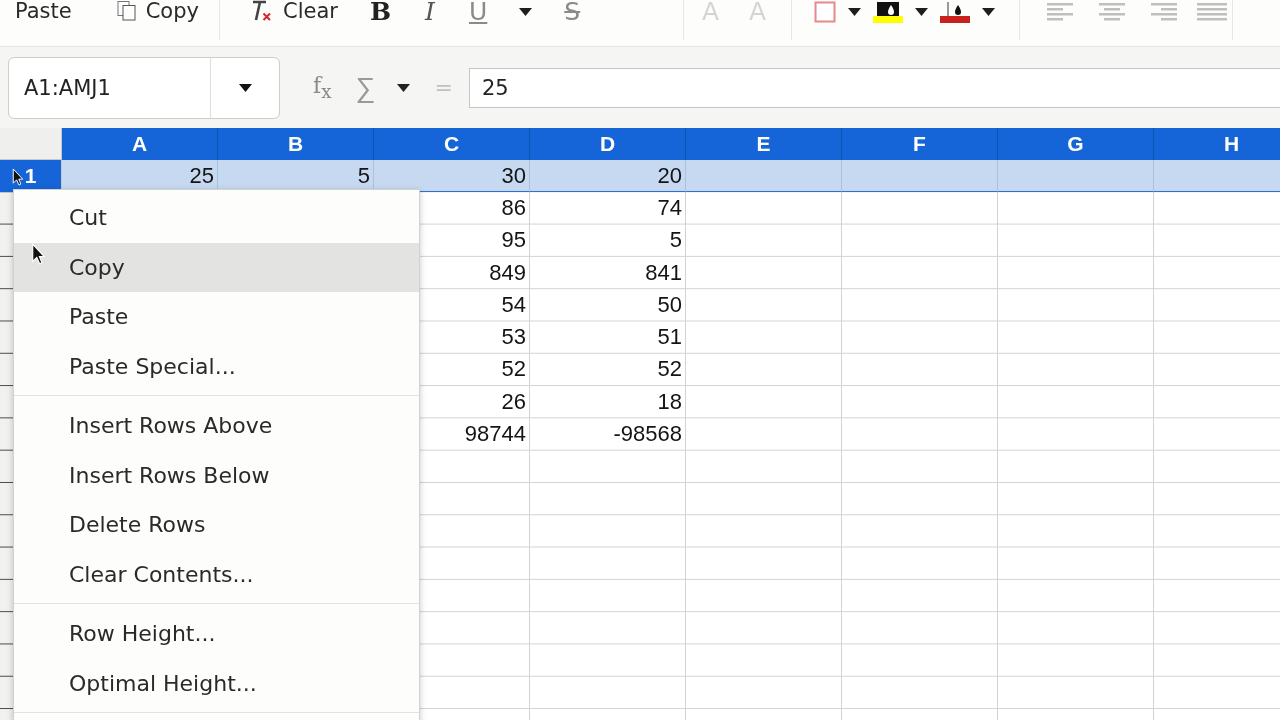 This screenshot has width=1280, height=720. Describe the element at coordinates (669, 401) in the screenshot. I see `table-cell-text: 18` at that location.